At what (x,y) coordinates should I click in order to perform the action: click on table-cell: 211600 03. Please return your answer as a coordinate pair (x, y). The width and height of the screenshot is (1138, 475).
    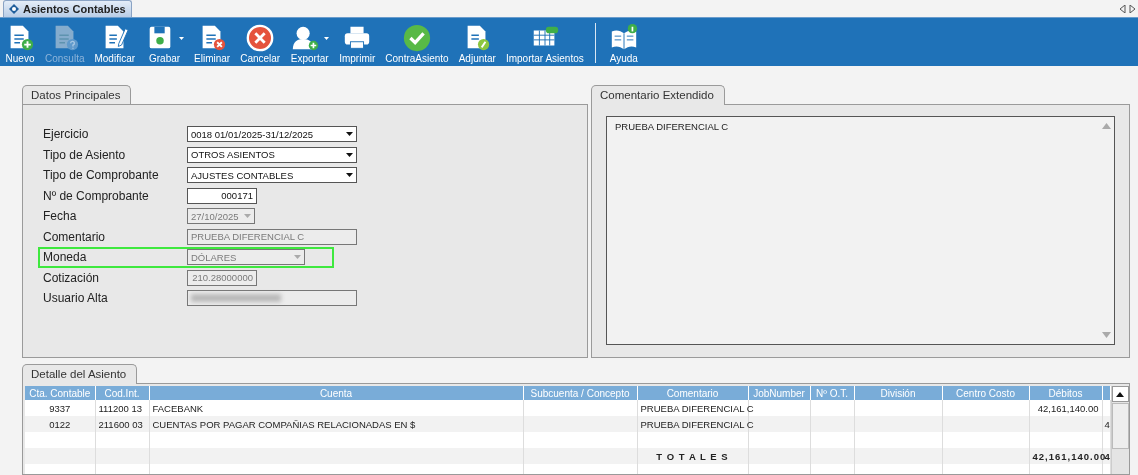
    Looking at the image, I should click on (120, 424).